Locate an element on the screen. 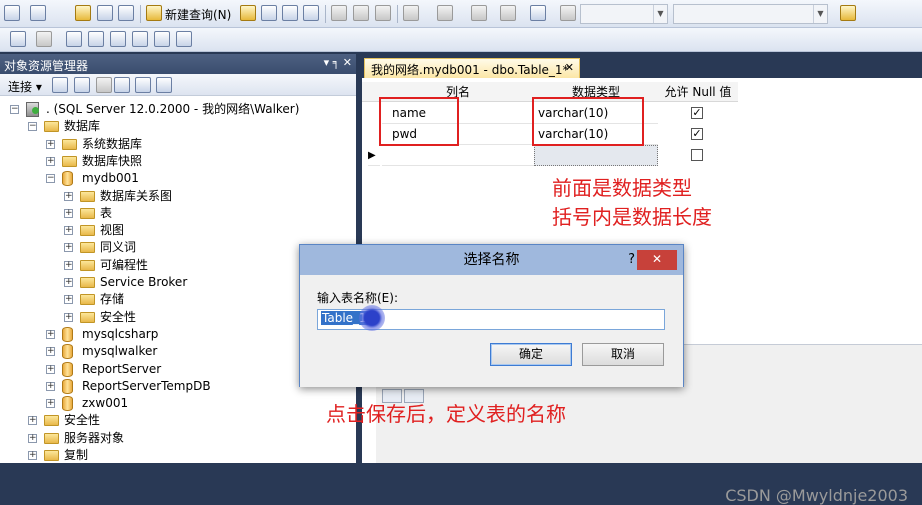 The width and height of the screenshot is (922, 505). tree-node: + 数据库快照 is located at coordinates (178, 161).